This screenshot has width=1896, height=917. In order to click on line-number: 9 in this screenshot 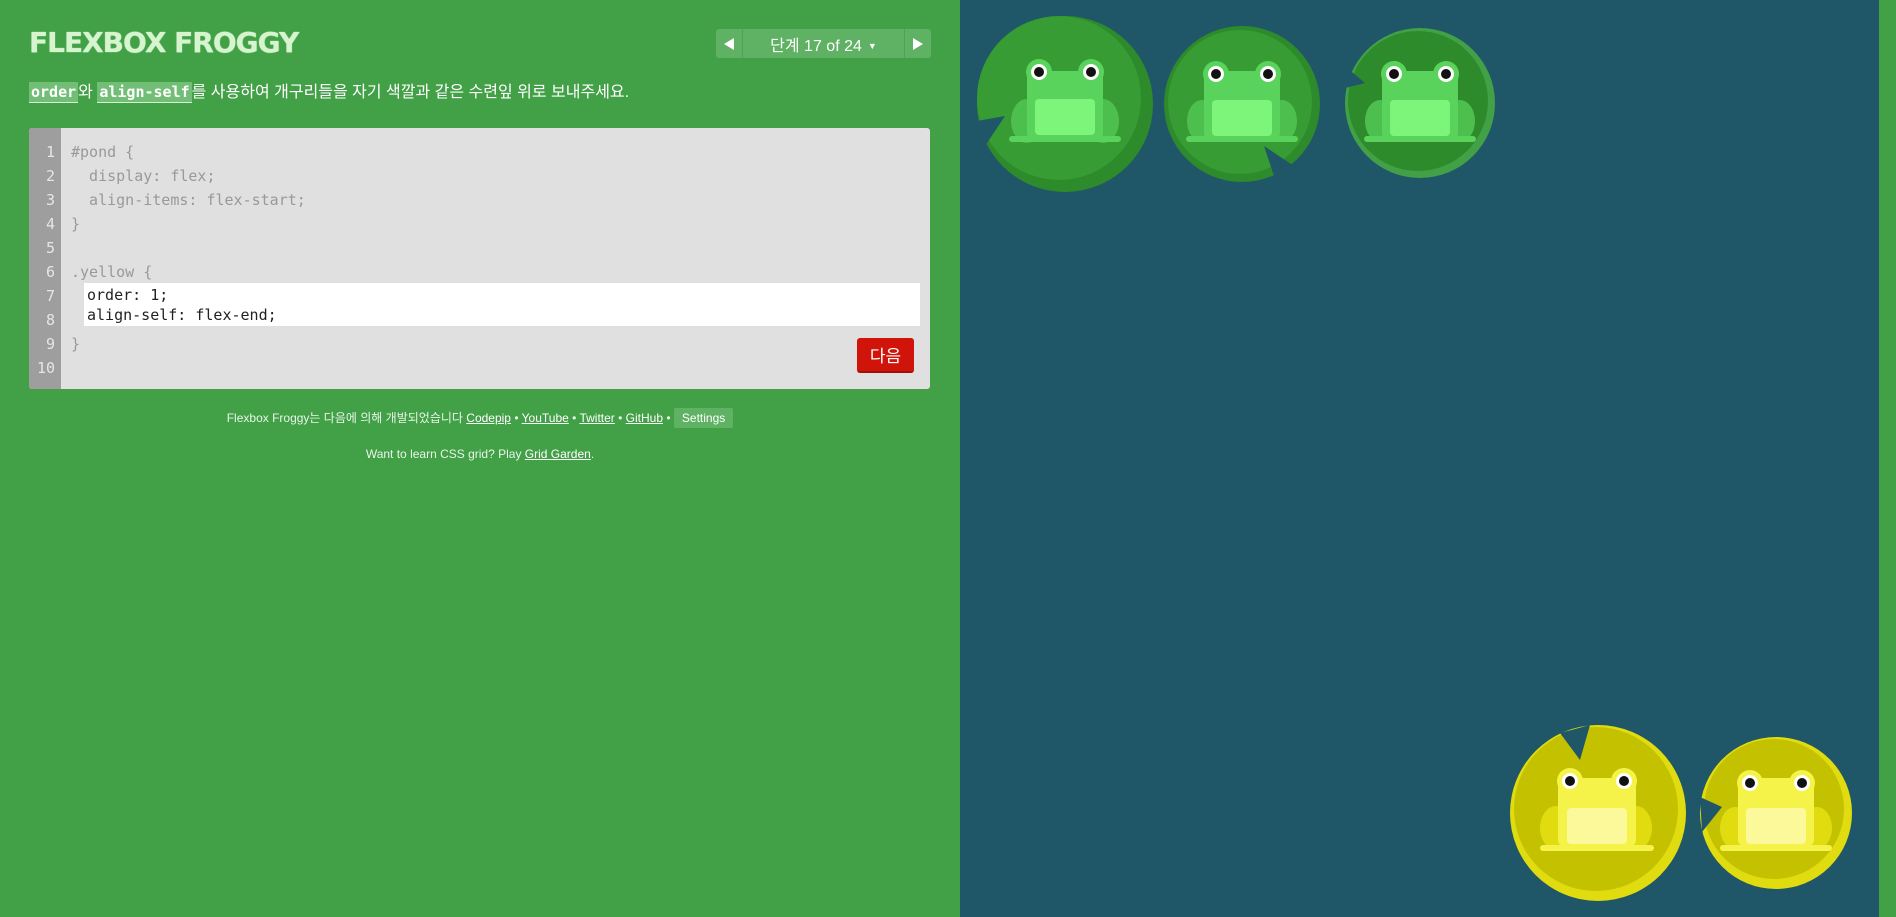, I will do `click(50, 344)`.